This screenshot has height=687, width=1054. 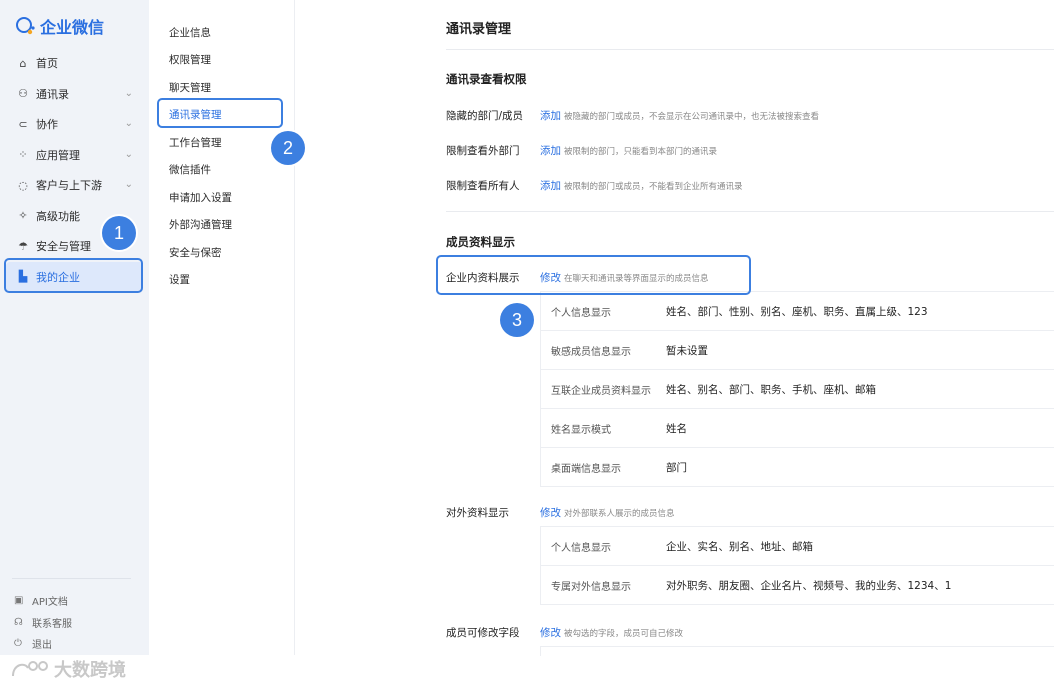 What do you see at coordinates (809, 586) in the screenshot?
I see `external-row-value: 对外职务、朋友圈、企业名片、视频号、我的业务、1234、1` at bounding box center [809, 586].